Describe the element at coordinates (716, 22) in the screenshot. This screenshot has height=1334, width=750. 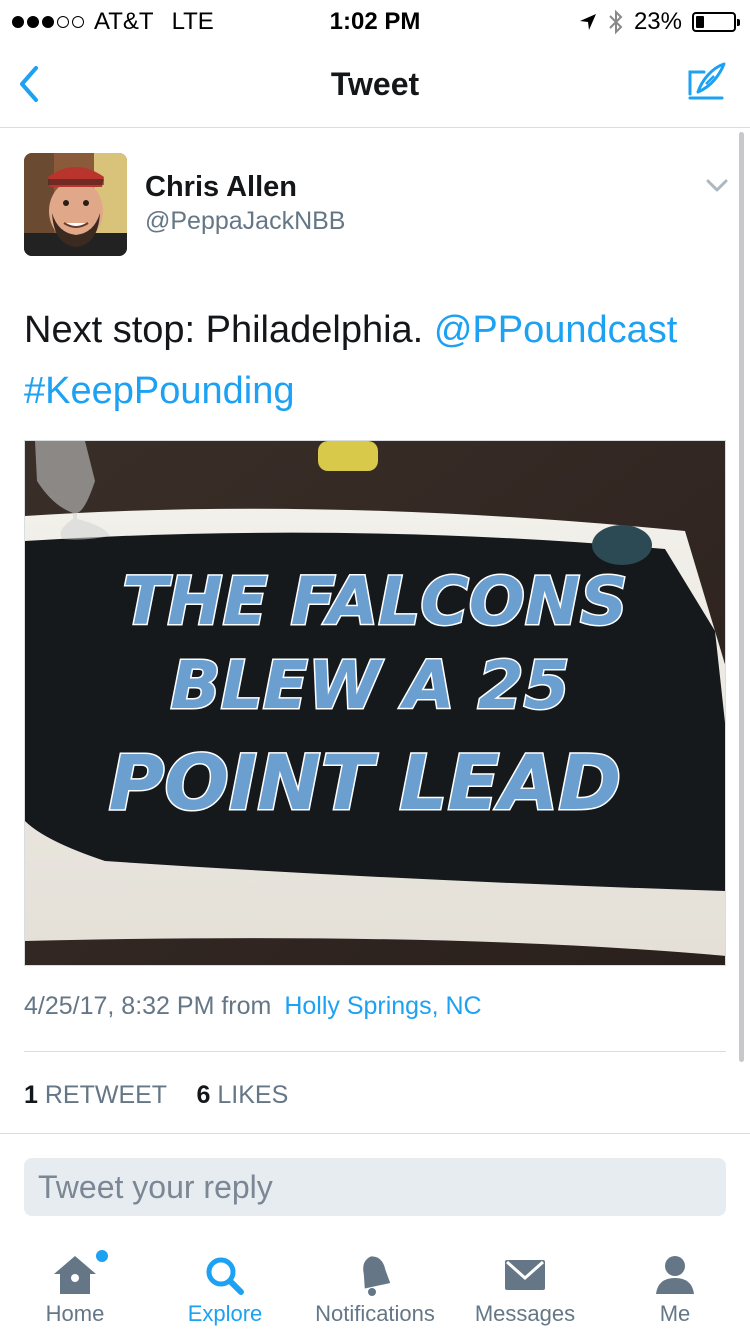
I see `battery-icon` at that location.